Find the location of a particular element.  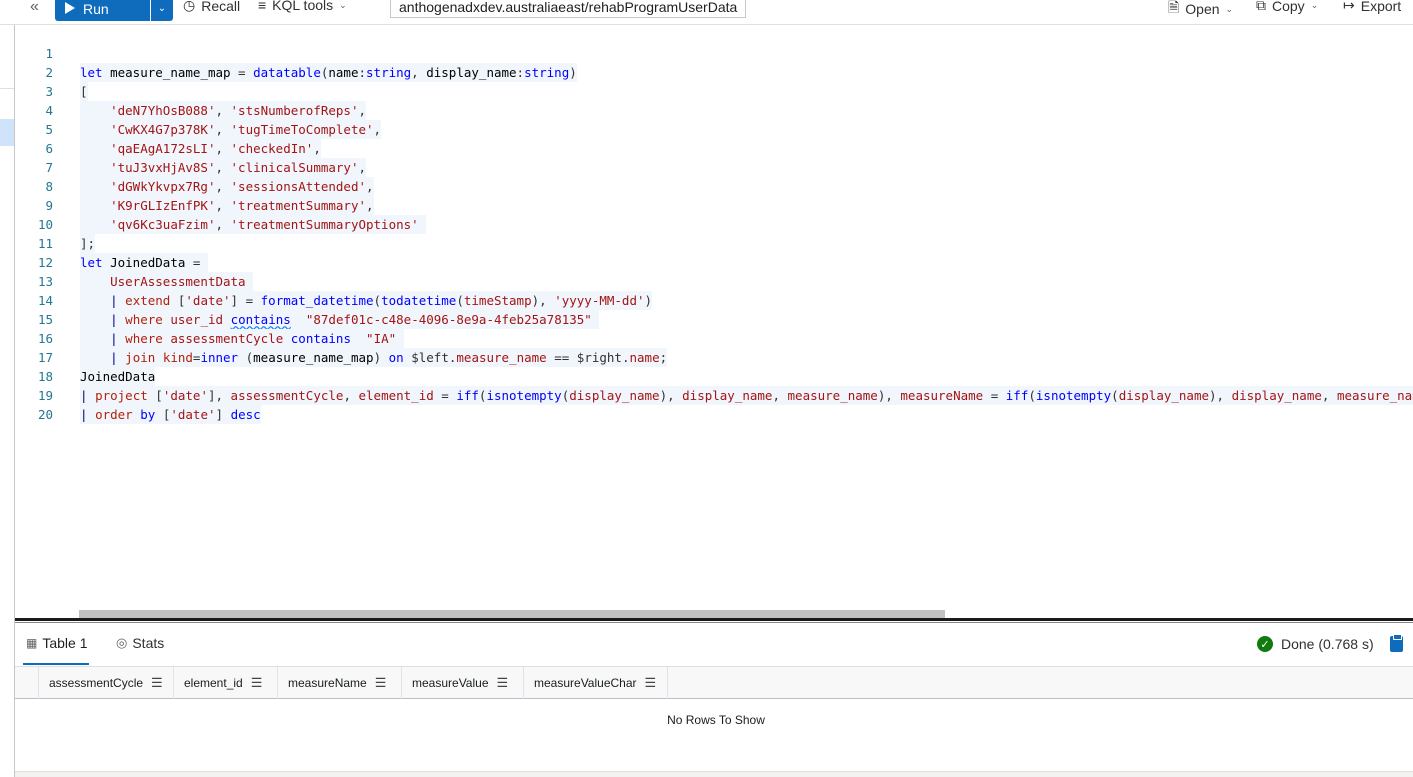

document-icon: 🗎 is located at coordinates (1174, 7).